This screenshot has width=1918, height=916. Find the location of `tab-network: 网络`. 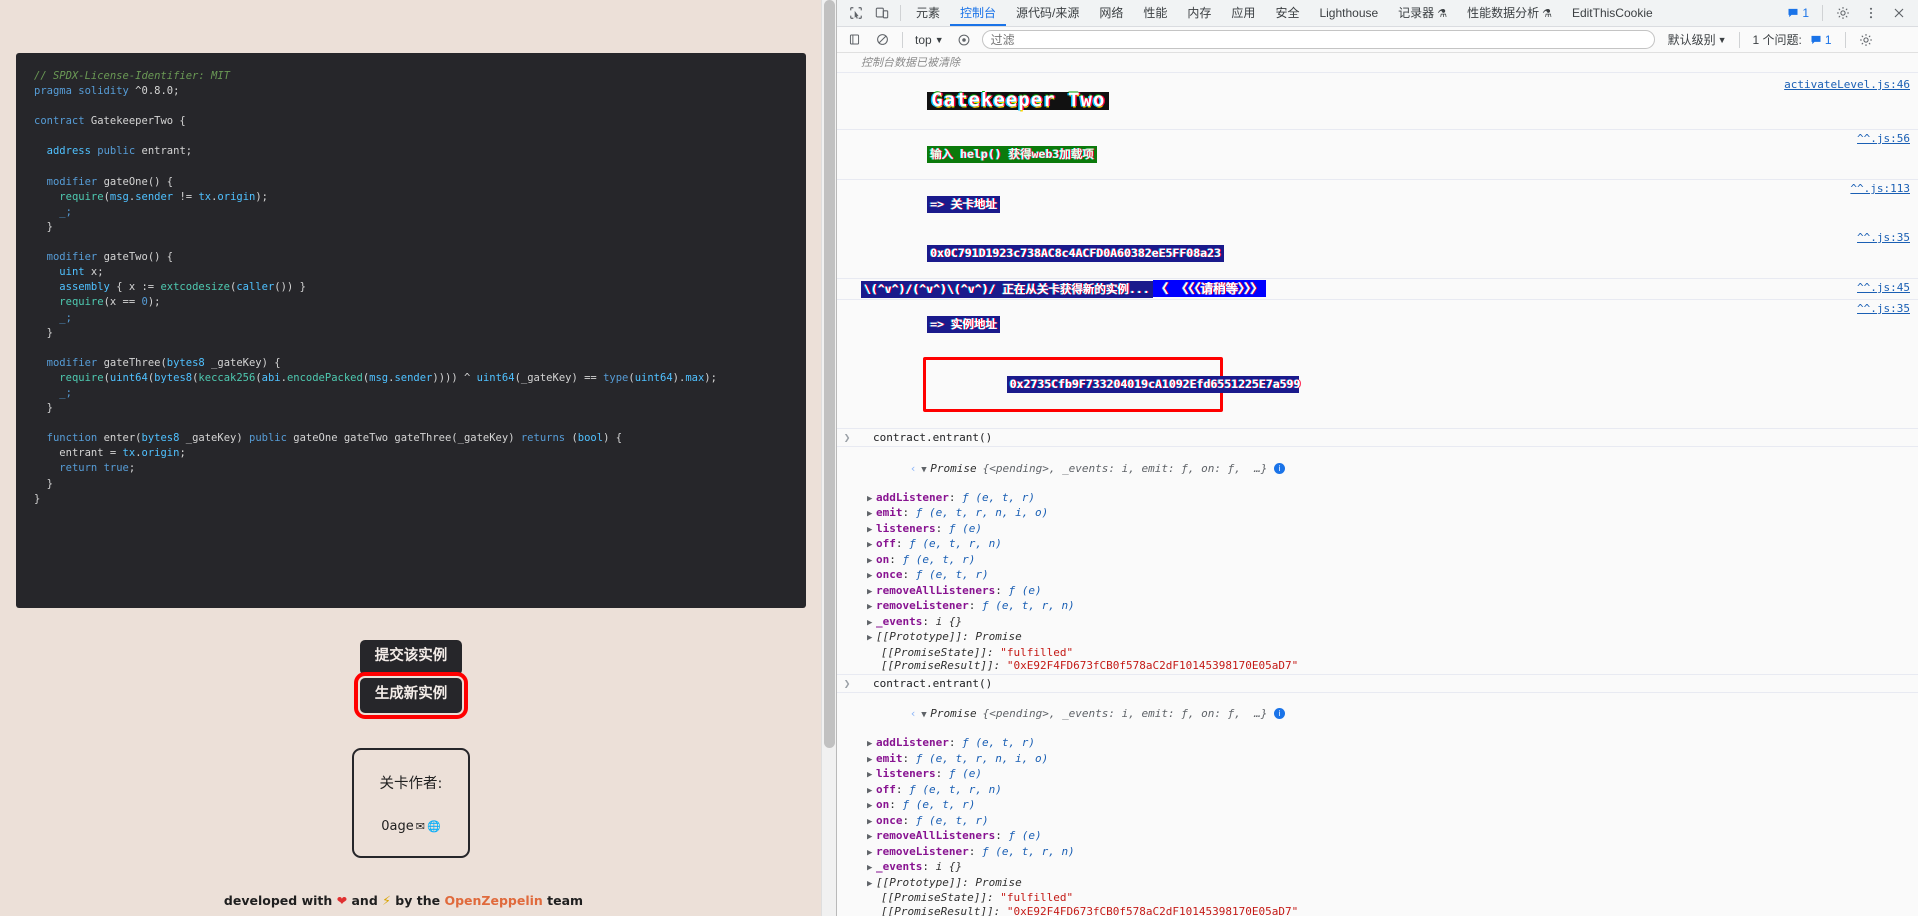

tab-network: 网络 is located at coordinates (1111, 13).